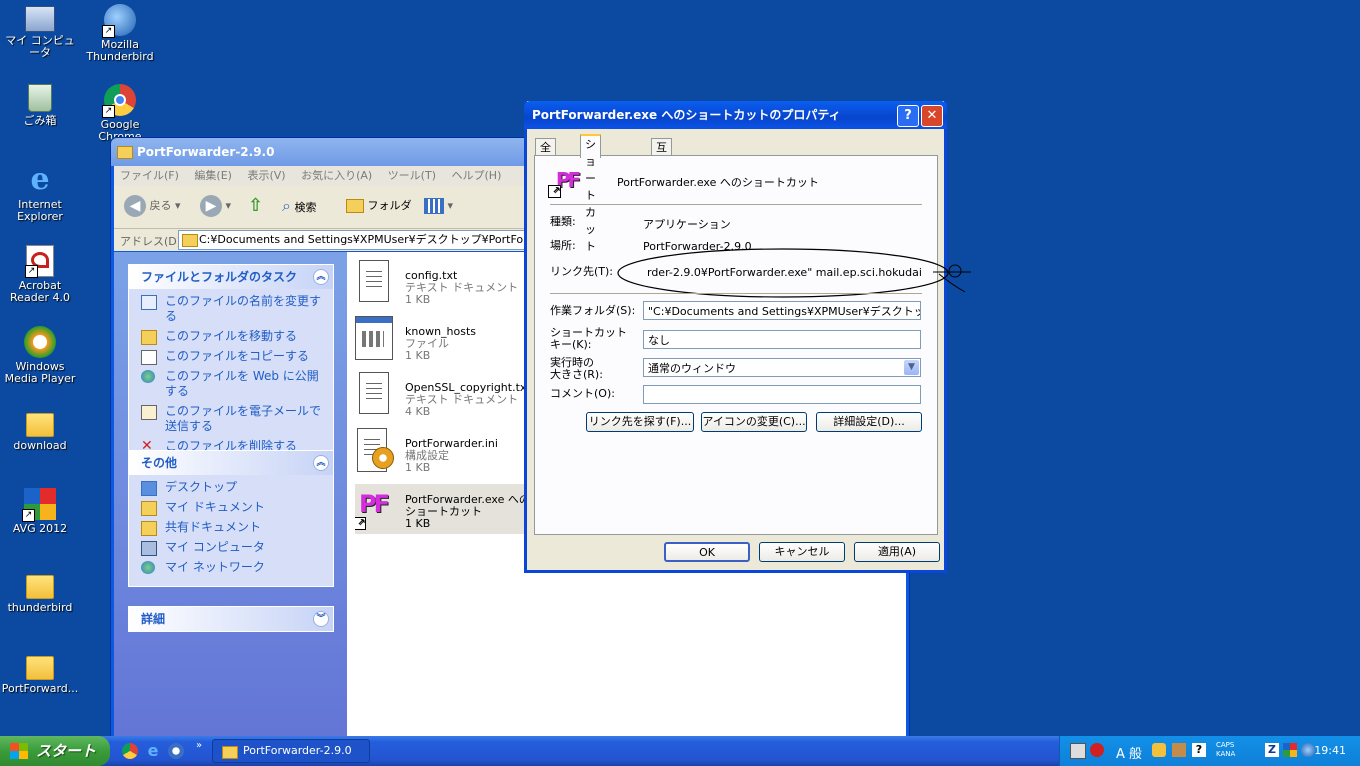  Describe the element at coordinates (687, 224) in the screenshot. I see `type-value: アプリケーション` at that location.